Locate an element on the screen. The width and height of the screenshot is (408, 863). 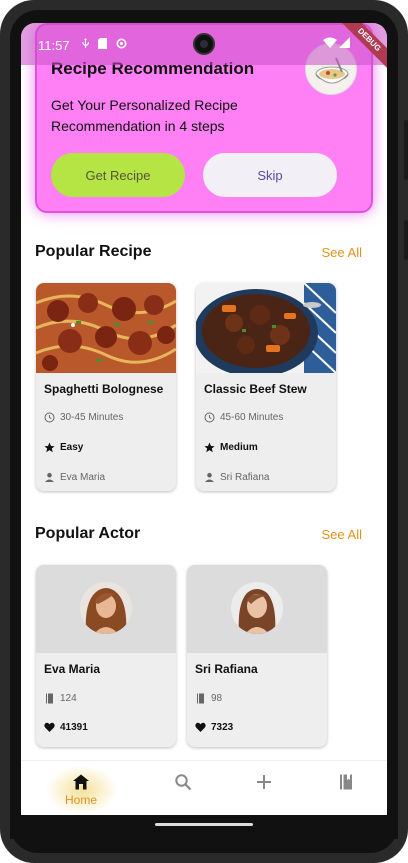
actor-recipe-count: 124 is located at coordinates (60, 698).